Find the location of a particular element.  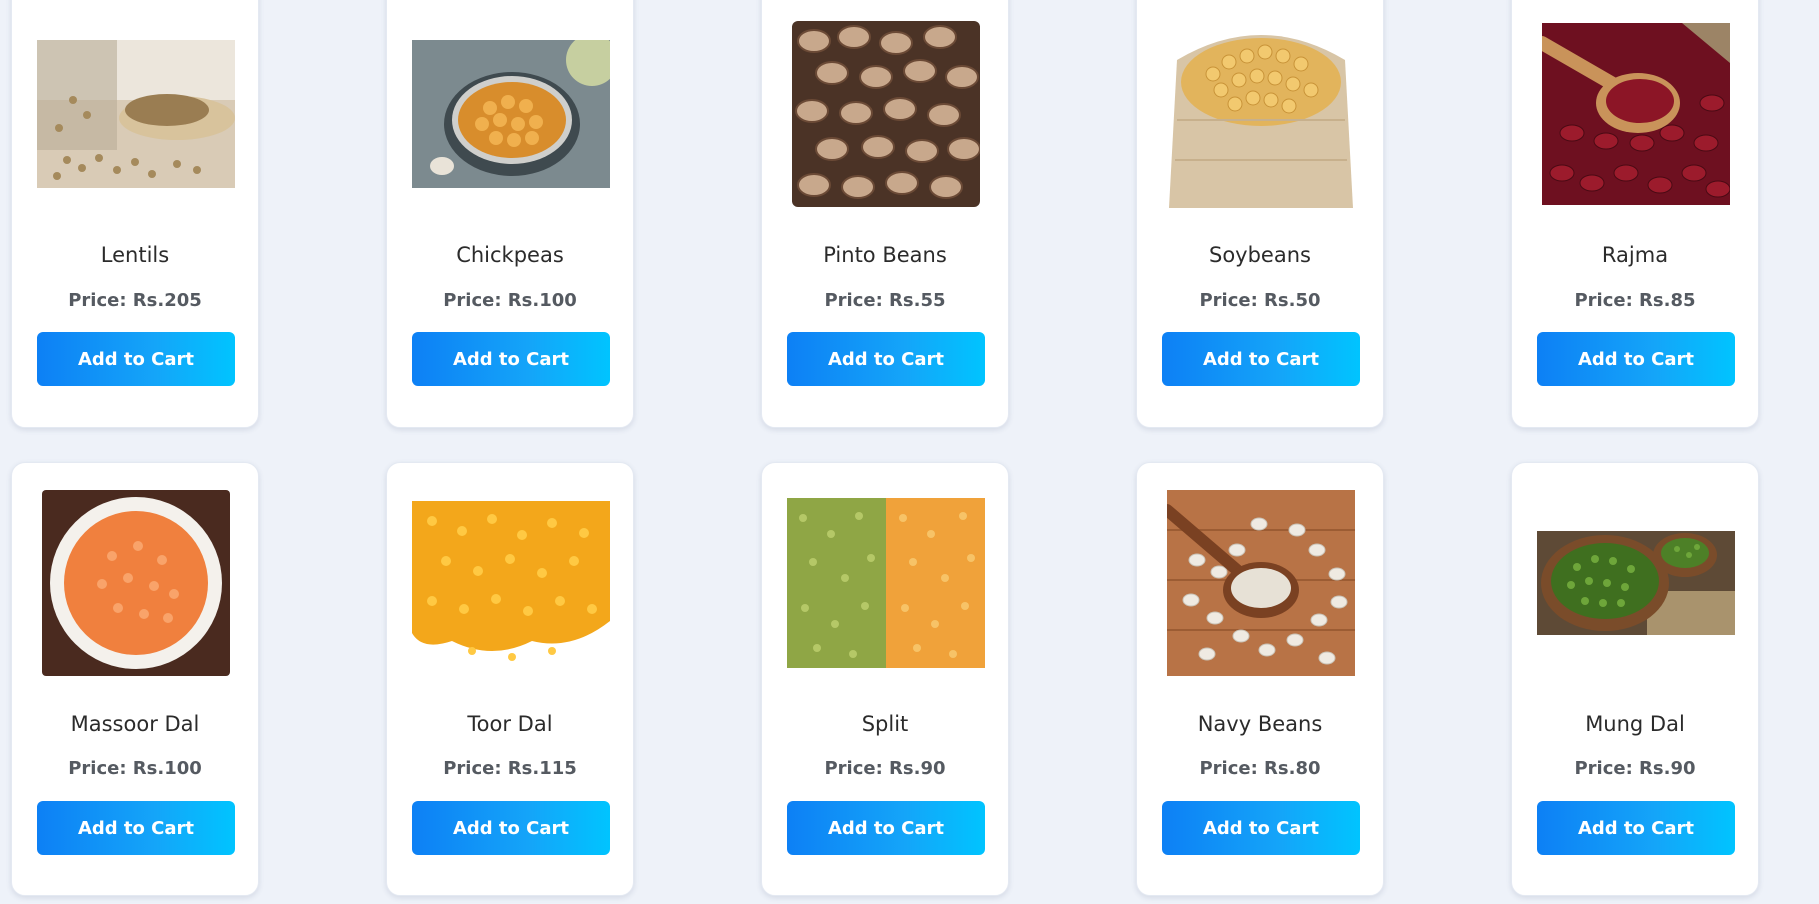

product-card-mung-dal: Mung Dal Price: Rs.90 Add to Cart is located at coordinates (1635, 679).